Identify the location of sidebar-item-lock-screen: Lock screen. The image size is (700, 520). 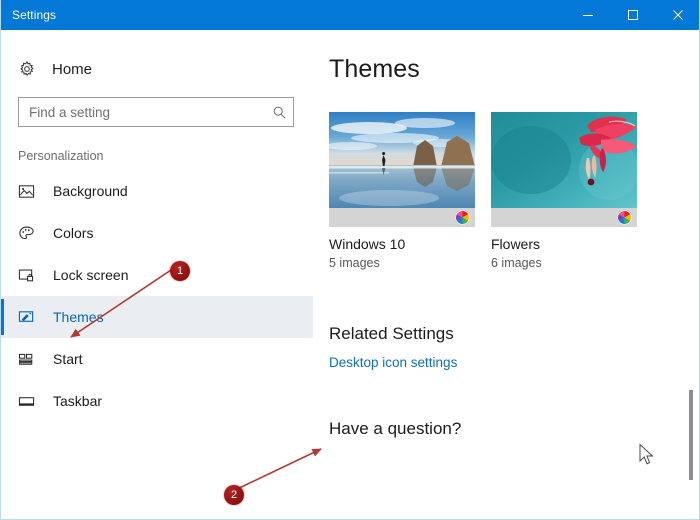
(157, 275).